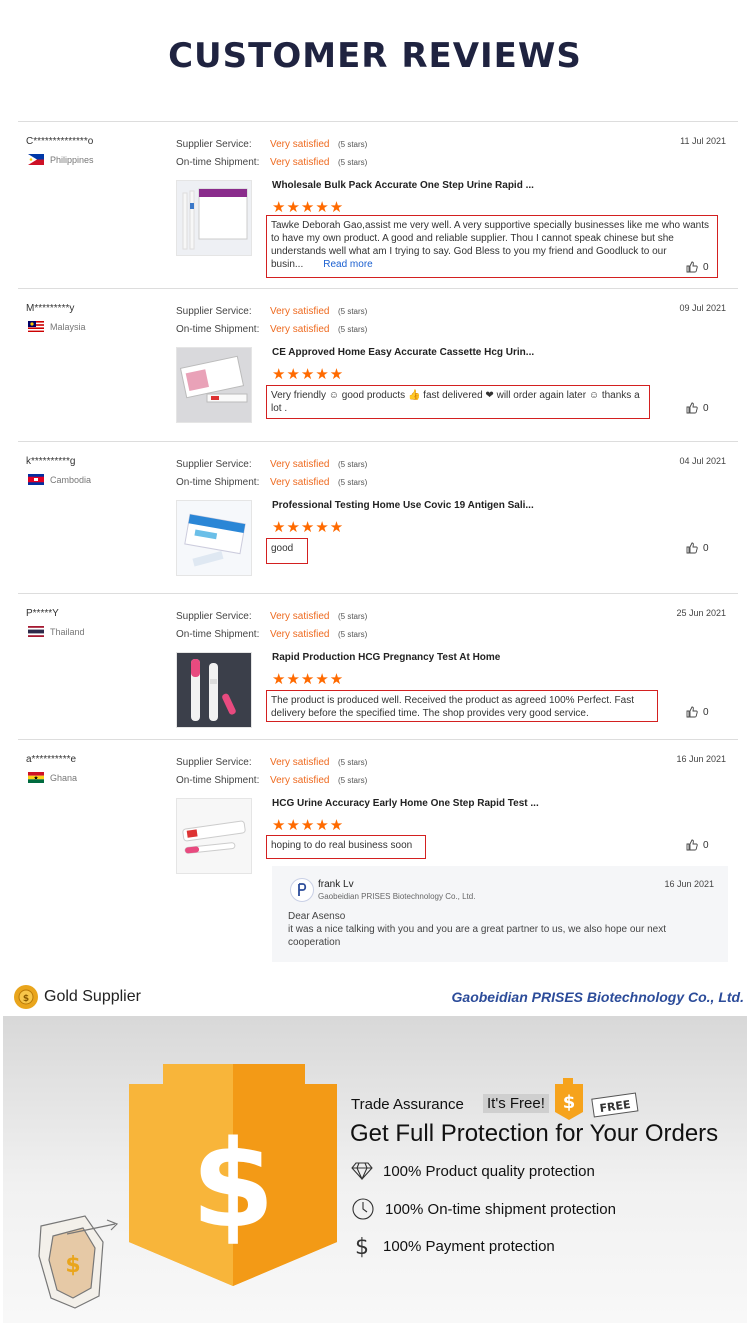 This screenshot has height=1323, width=750. Describe the element at coordinates (689, 884) in the screenshot. I see `reply-date: 16 Jun 2021` at that location.